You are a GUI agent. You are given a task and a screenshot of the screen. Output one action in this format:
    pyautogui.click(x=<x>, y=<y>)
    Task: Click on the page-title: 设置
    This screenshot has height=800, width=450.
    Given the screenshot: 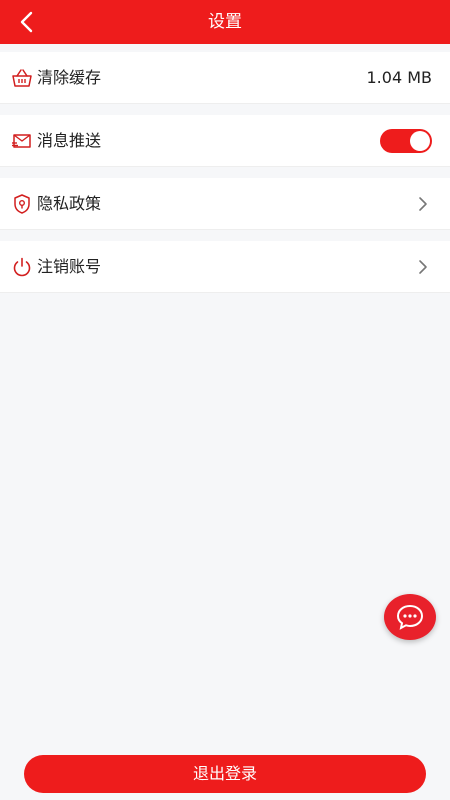 What is the action you would take?
    pyautogui.click(x=225, y=22)
    